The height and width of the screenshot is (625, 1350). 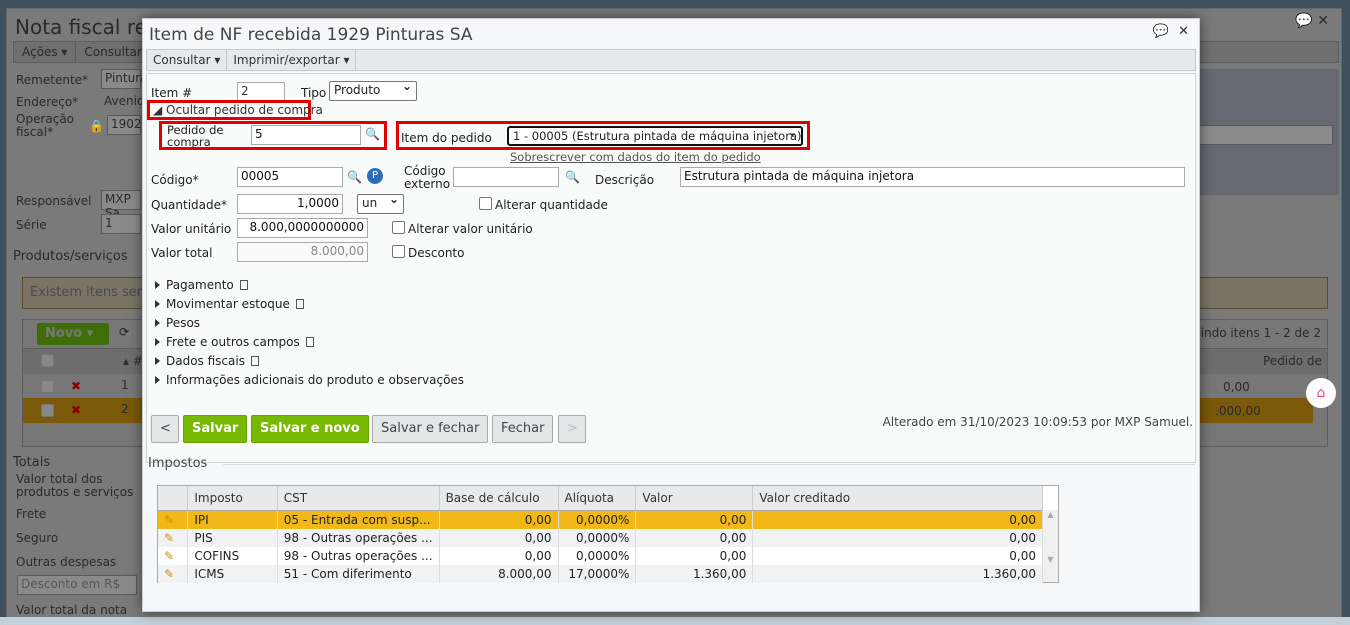 What do you see at coordinates (64, 333) in the screenshot?
I see `novo-label: Novo` at bounding box center [64, 333].